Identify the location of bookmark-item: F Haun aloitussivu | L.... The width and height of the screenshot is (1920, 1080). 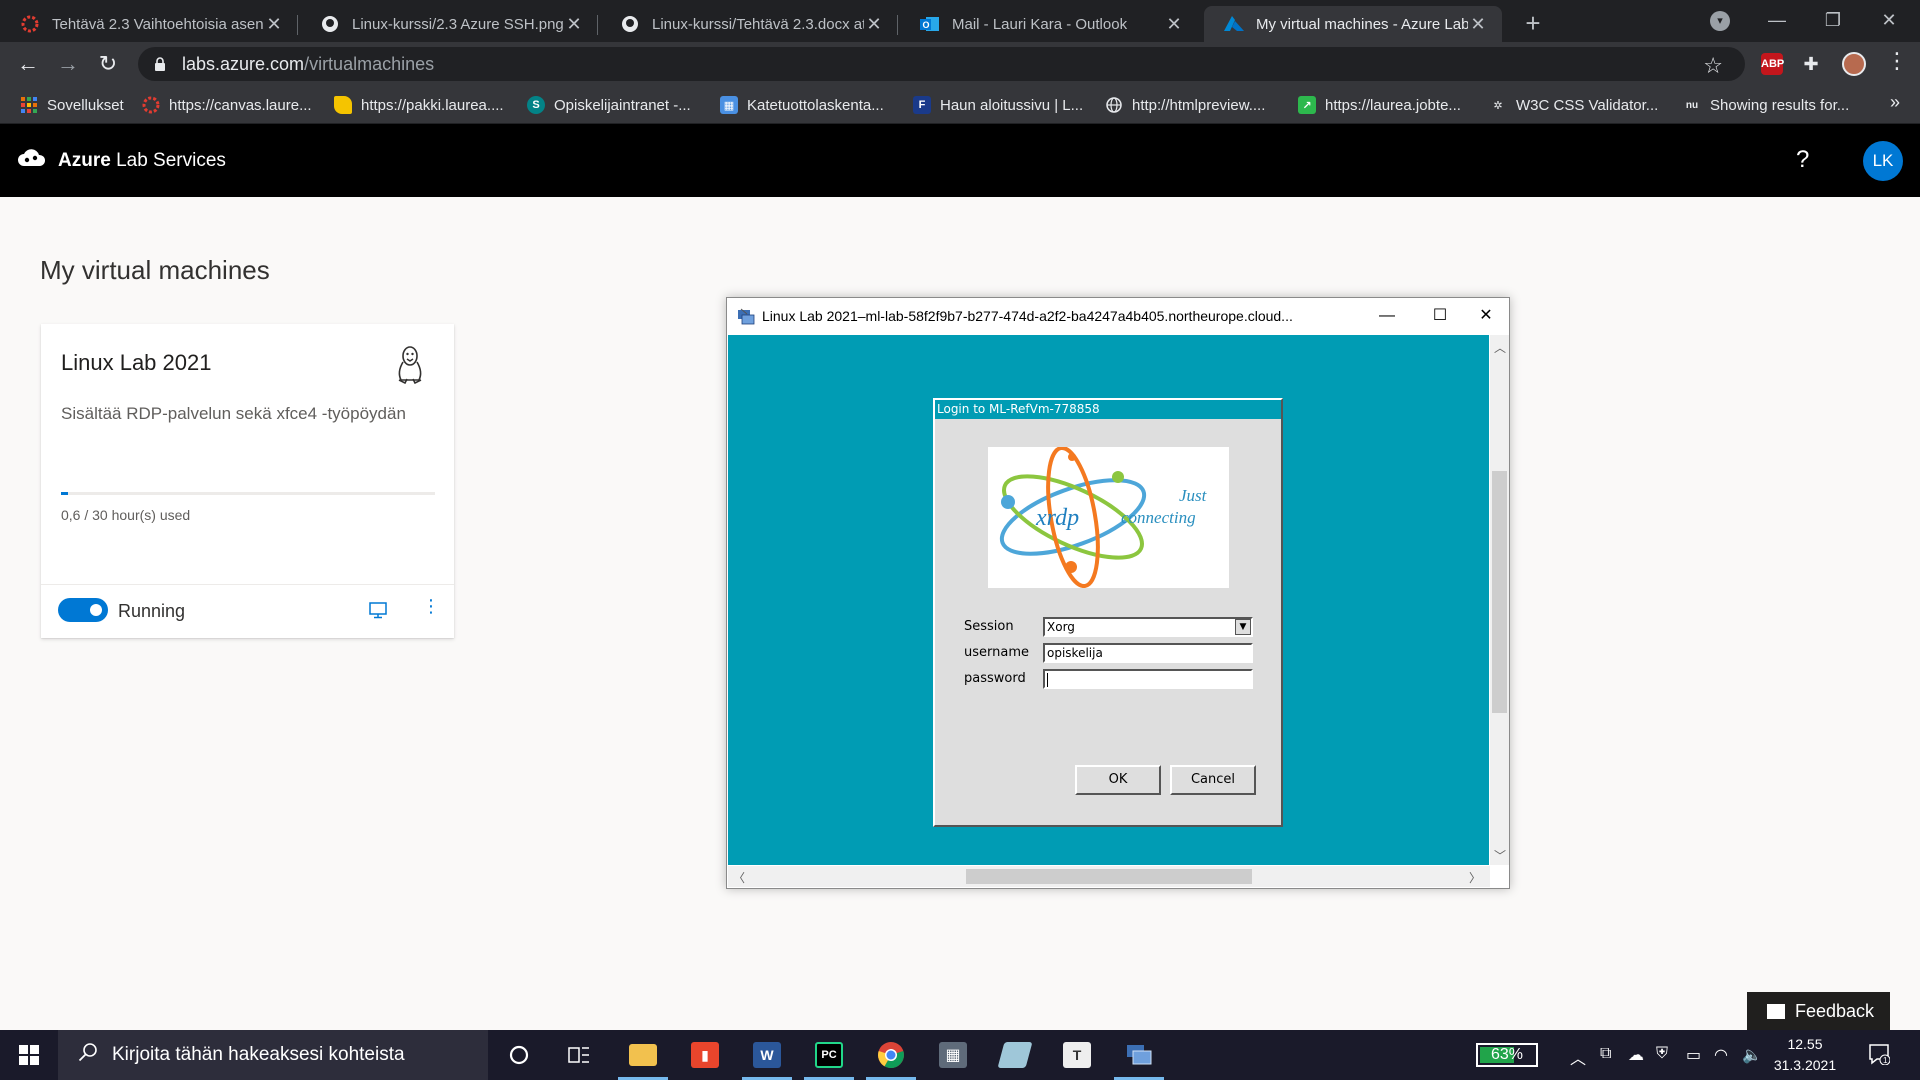
(998, 105).